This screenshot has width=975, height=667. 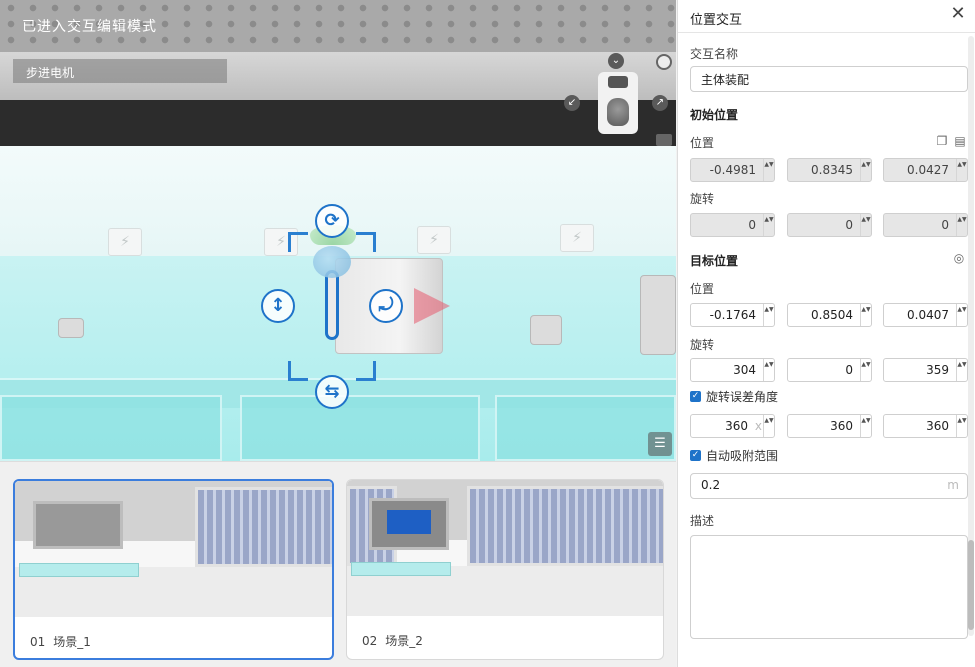 What do you see at coordinates (732, 370) in the screenshot?
I see `target-rotation-x: 304 ▲▼` at bounding box center [732, 370].